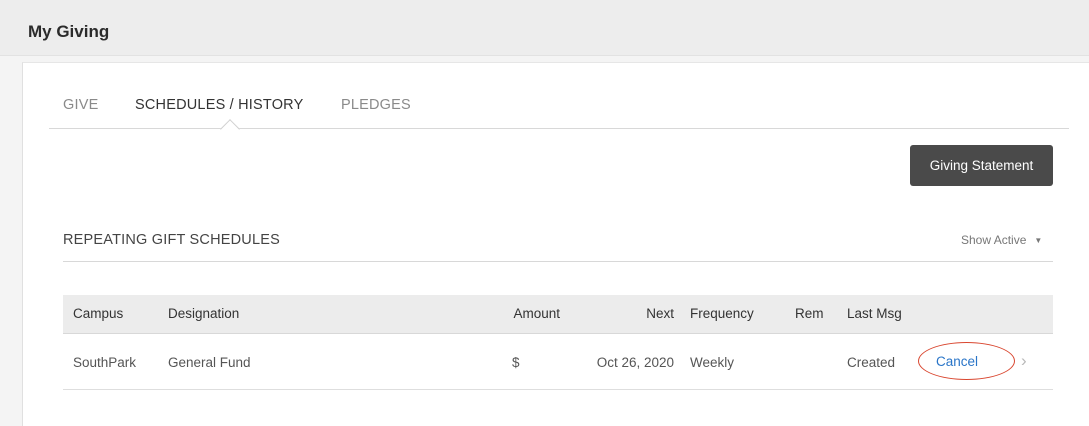  I want to click on active-tab-indicator, so click(230, 129).